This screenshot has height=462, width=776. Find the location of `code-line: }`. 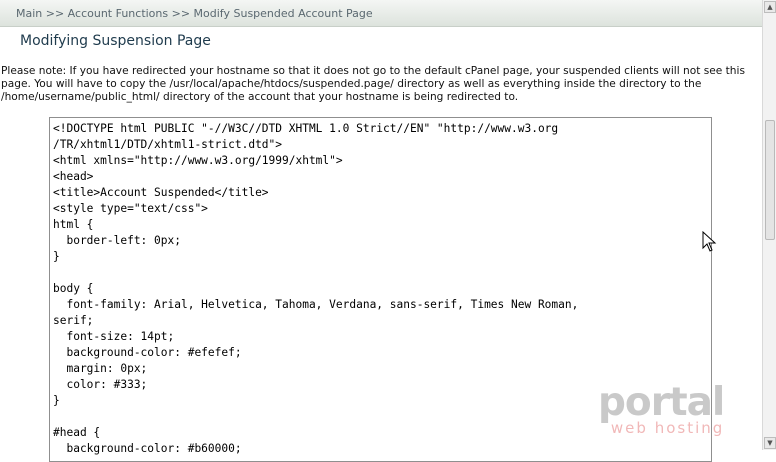

code-line: } is located at coordinates (56, 256).